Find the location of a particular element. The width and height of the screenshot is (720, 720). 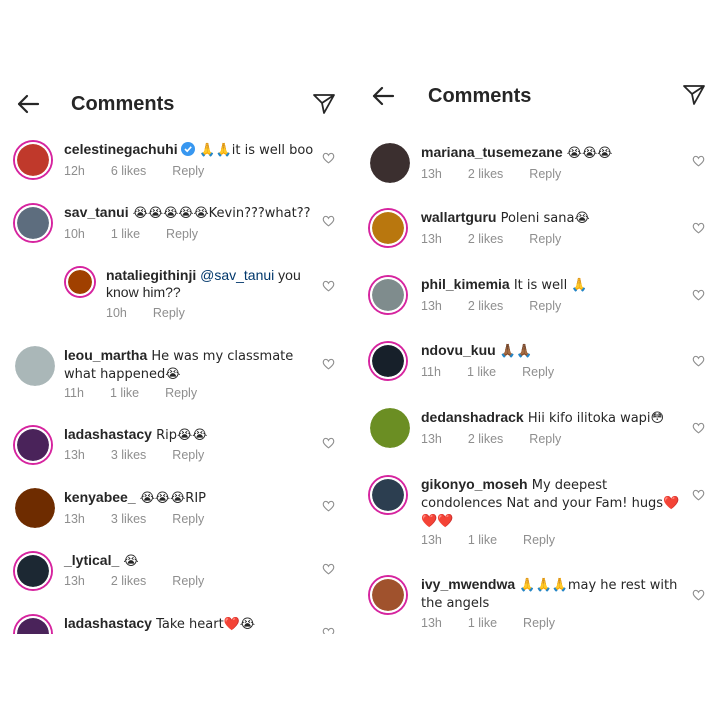

comment-username: ivy_mwendwa is located at coordinates (468, 584).